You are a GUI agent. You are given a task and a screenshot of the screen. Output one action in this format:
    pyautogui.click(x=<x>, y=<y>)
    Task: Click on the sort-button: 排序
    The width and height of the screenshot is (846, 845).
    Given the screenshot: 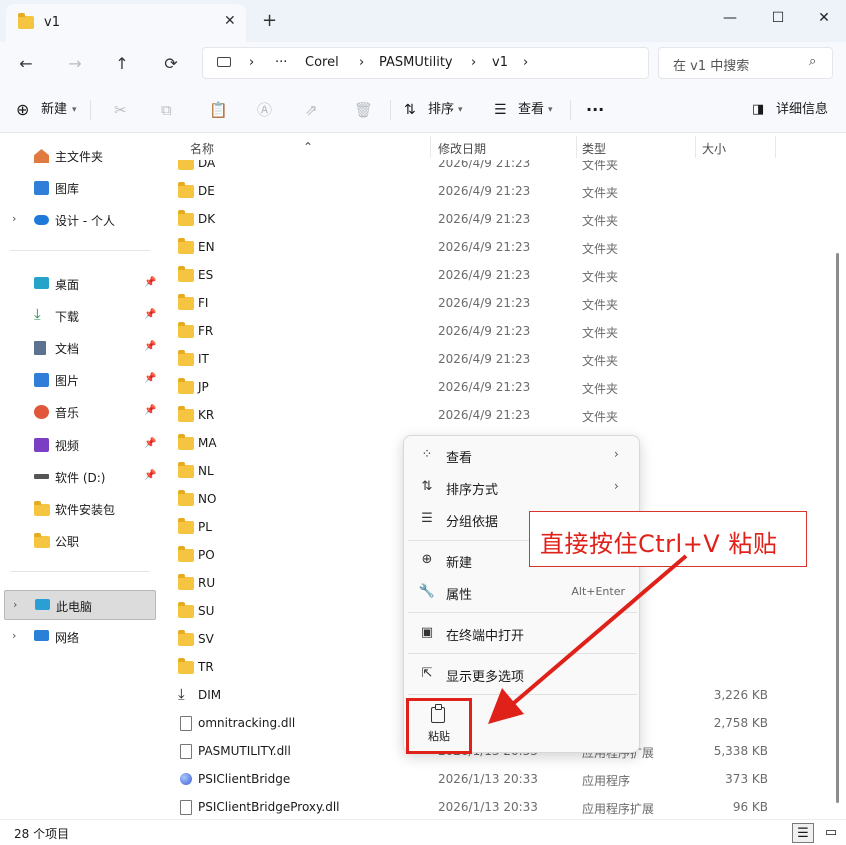 What is the action you would take?
    pyautogui.click(x=441, y=110)
    